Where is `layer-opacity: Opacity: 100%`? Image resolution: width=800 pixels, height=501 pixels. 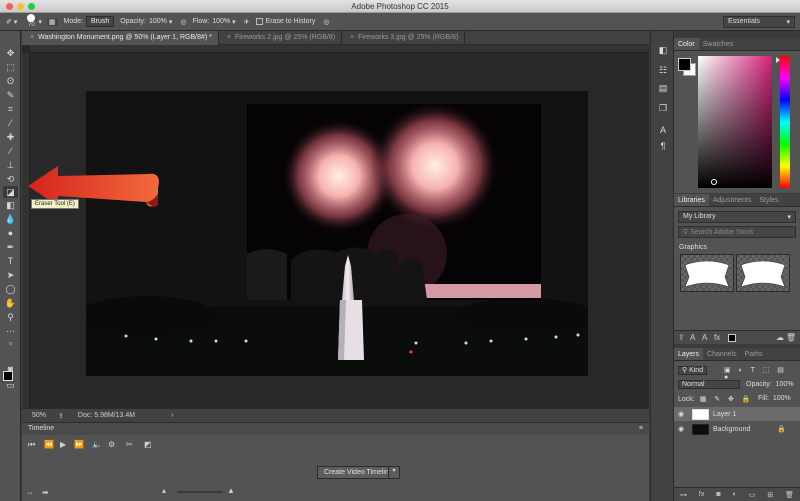
layer-opacity: Opacity: 100% is located at coordinates (770, 386).